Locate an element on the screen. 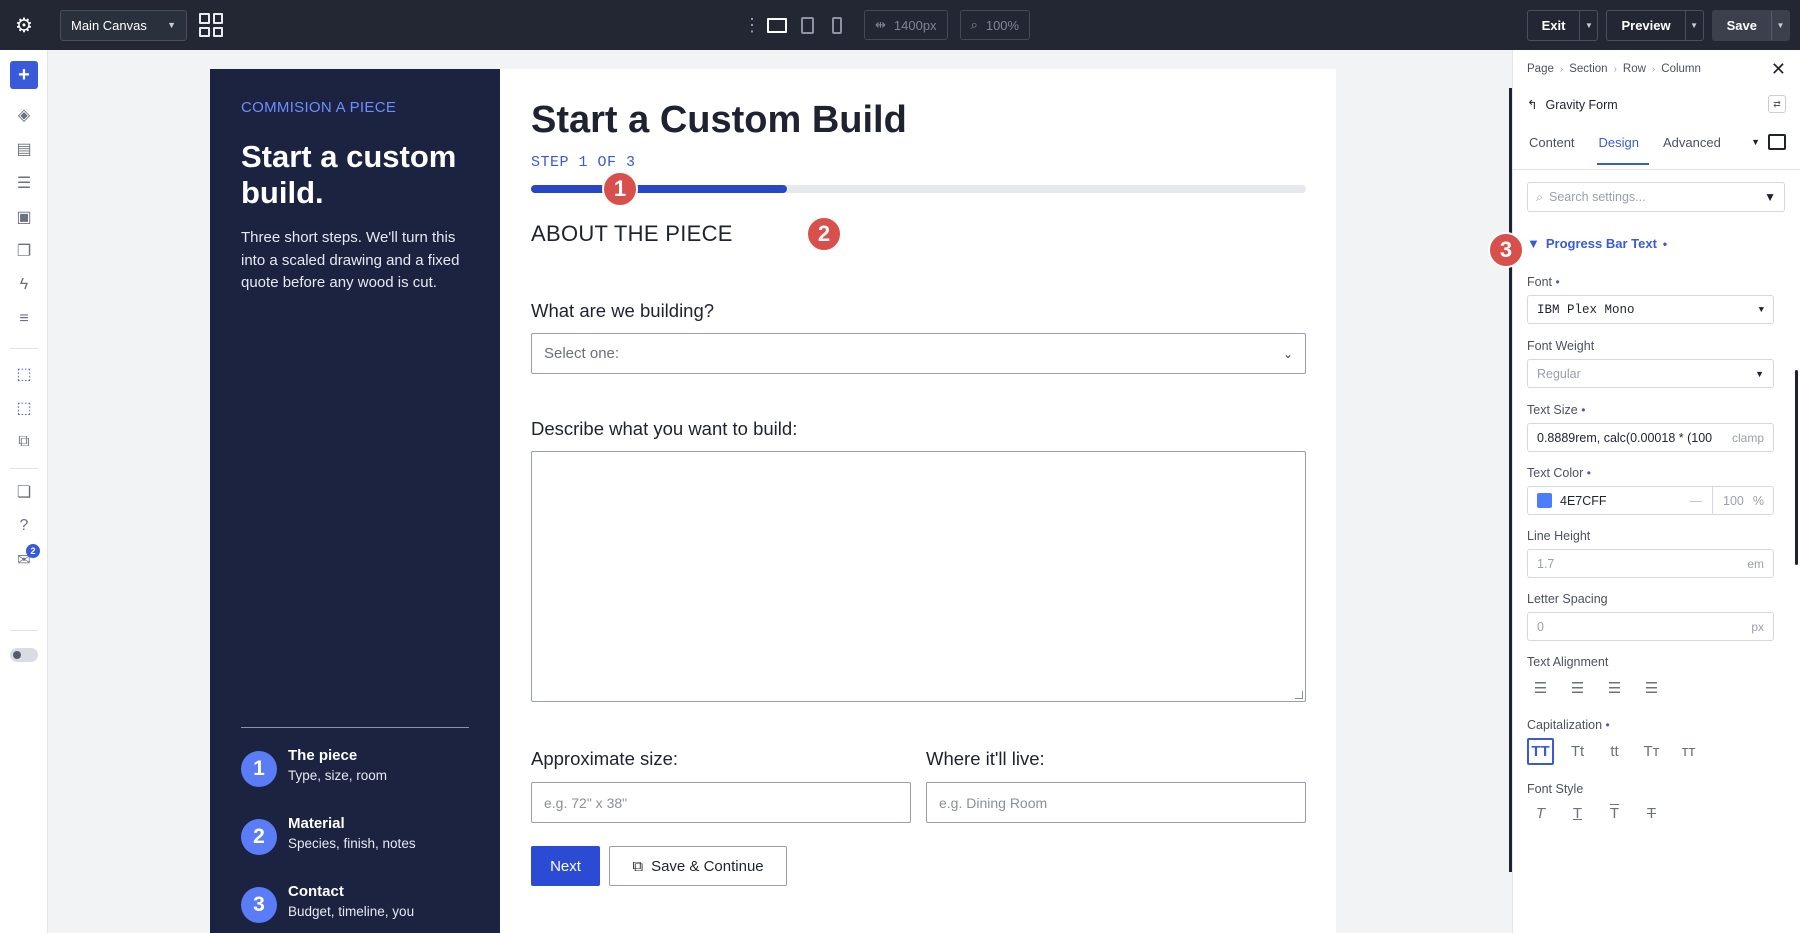 This screenshot has width=1800, height=933. annotation-marker: 1 is located at coordinates (620, 189).